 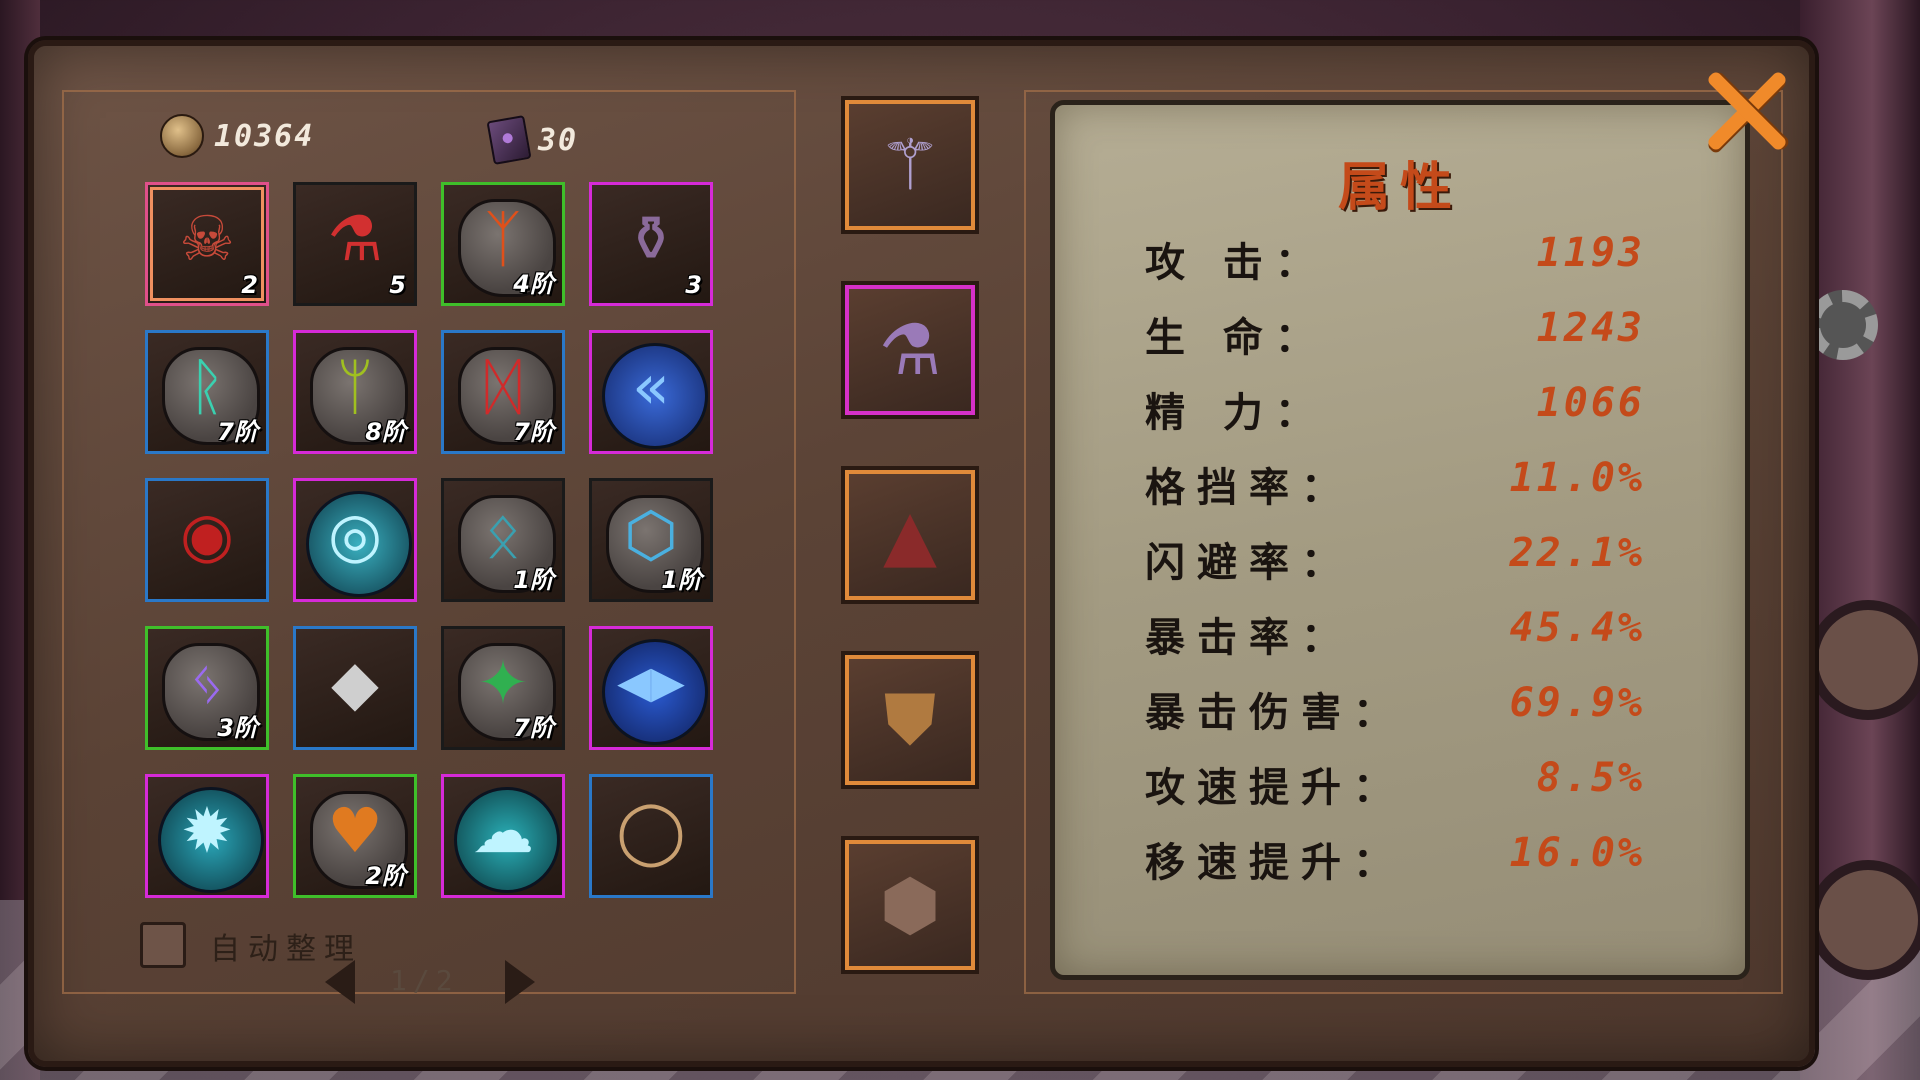 I want to click on item-count-badge: 4阶, so click(x=533, y=284).